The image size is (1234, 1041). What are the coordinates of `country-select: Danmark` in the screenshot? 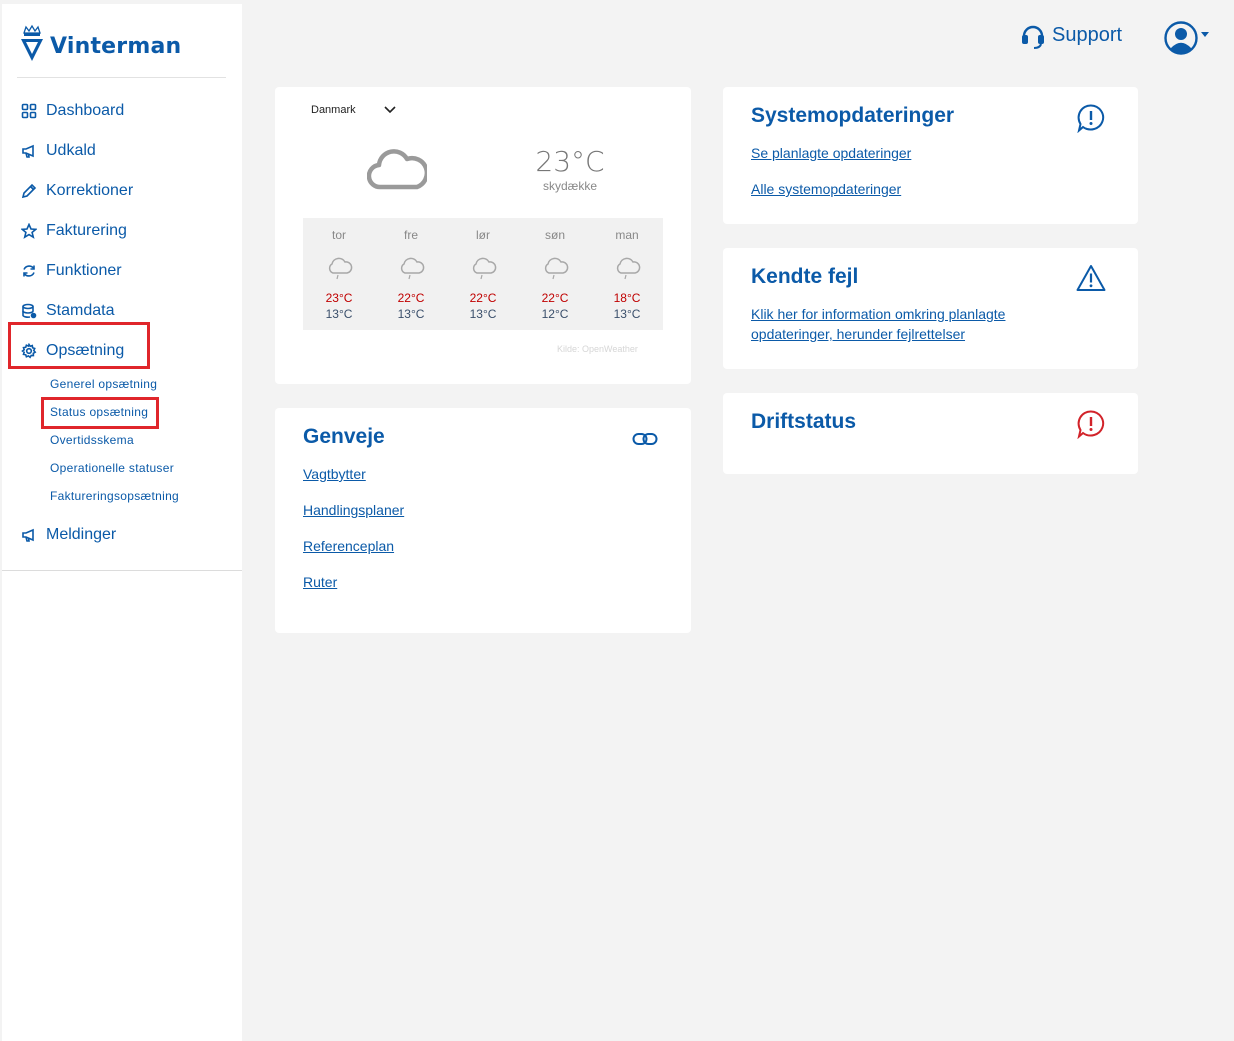 It's located at (353, 110).